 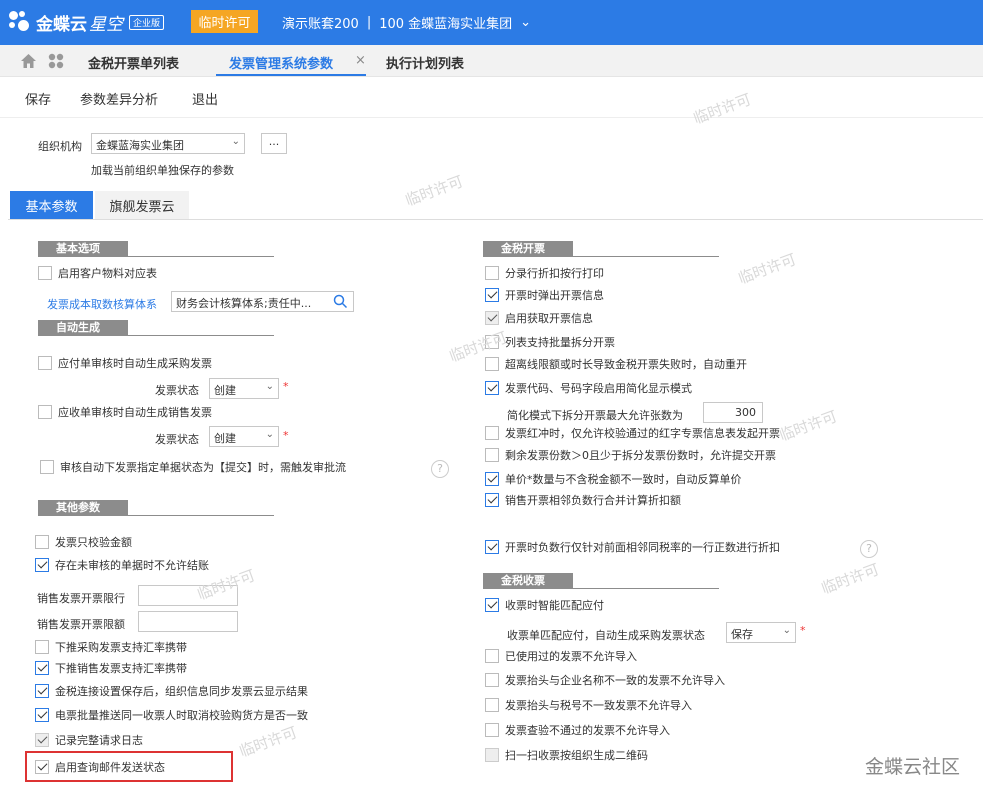 What do you see at coordinates (119, 98) in the screenshot?
I see `diff-analysis-button: 参数差异分析` at bounding box center [119, 98].